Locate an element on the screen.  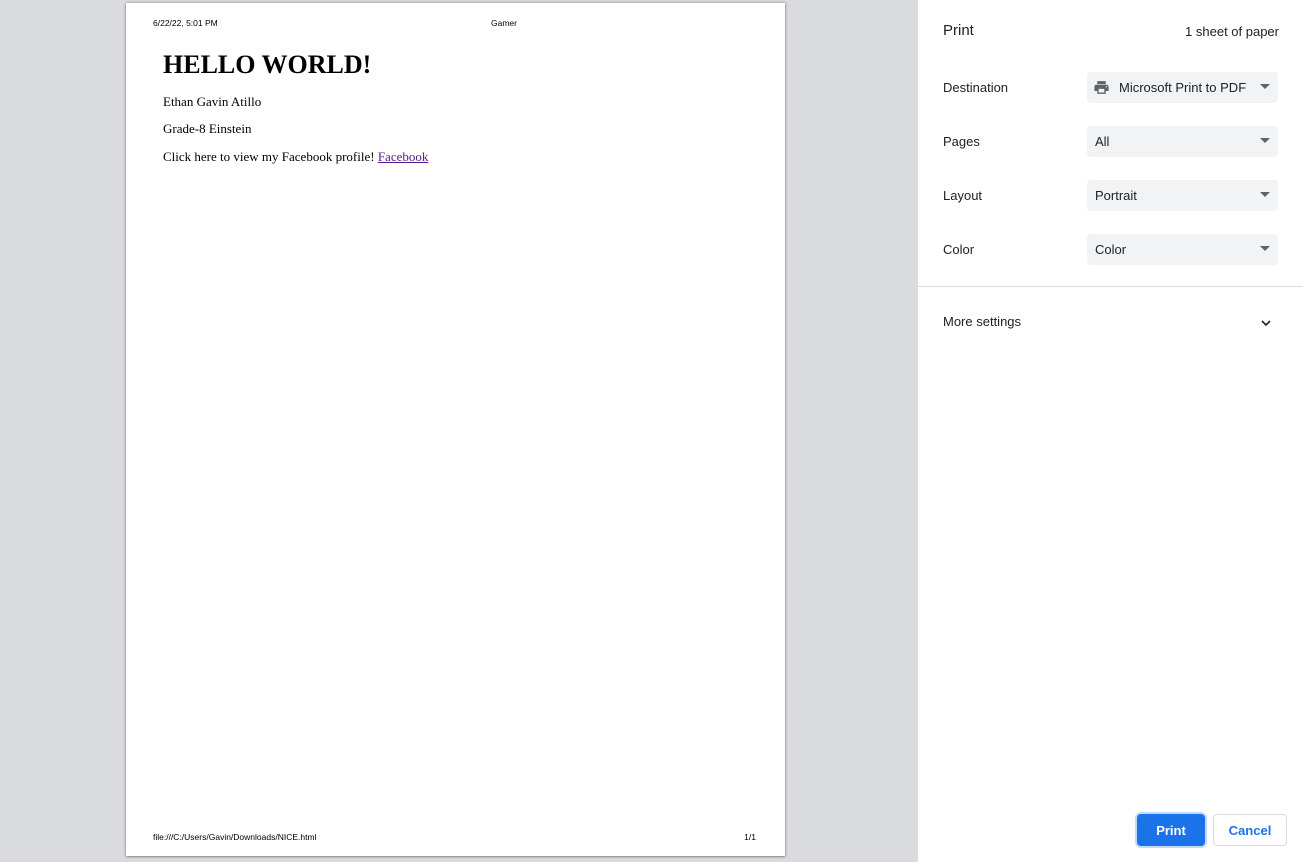
more-settings-toggle: More settings is located at coordinates (1110, 322).